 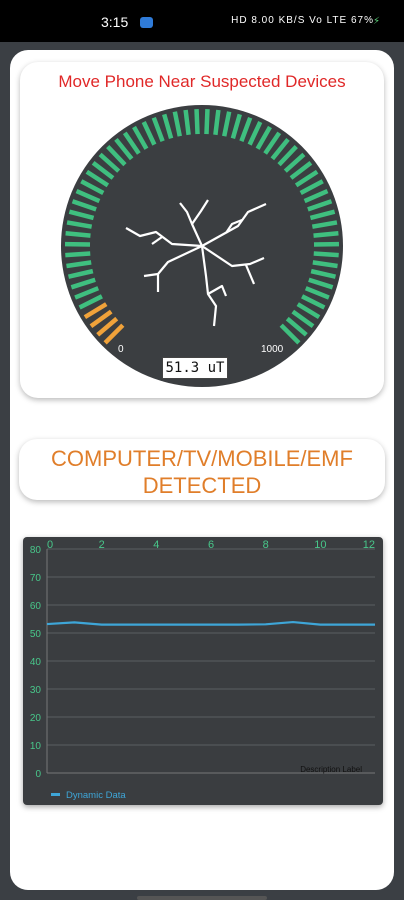 I want to click on y-tick-label: 70, so click(x=36, y=578).